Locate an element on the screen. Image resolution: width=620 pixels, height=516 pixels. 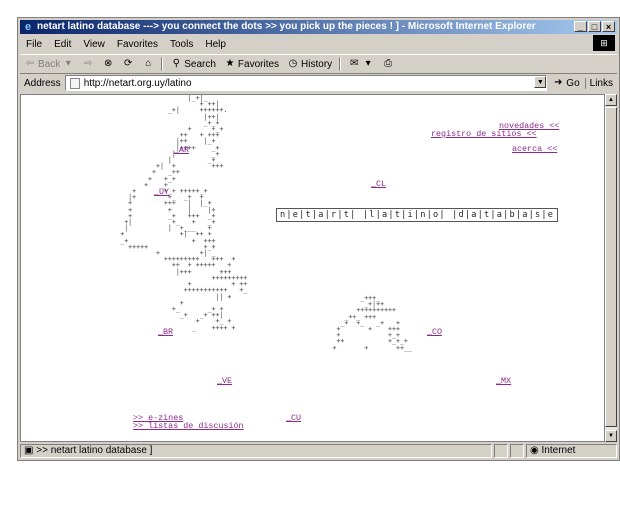
back-button: ⇦ Back ▾ is located at coordinates (49, 64).